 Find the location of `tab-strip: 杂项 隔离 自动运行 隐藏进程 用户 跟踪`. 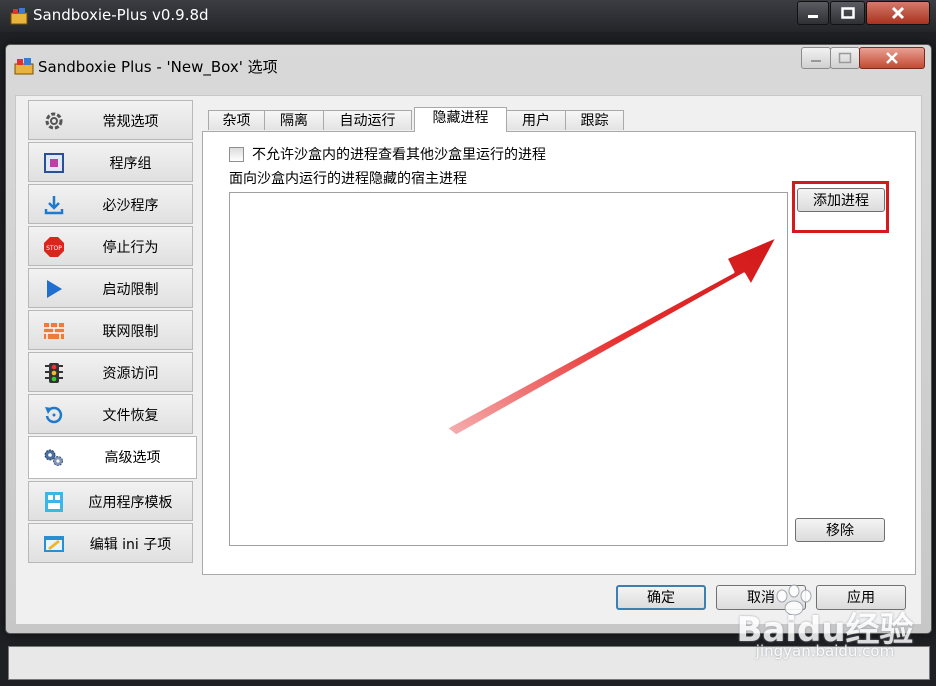

tab-strip: 杂项 隔离 自动运行 隐藏进程 用户 跟踪 is located at coordinates (423, 119).